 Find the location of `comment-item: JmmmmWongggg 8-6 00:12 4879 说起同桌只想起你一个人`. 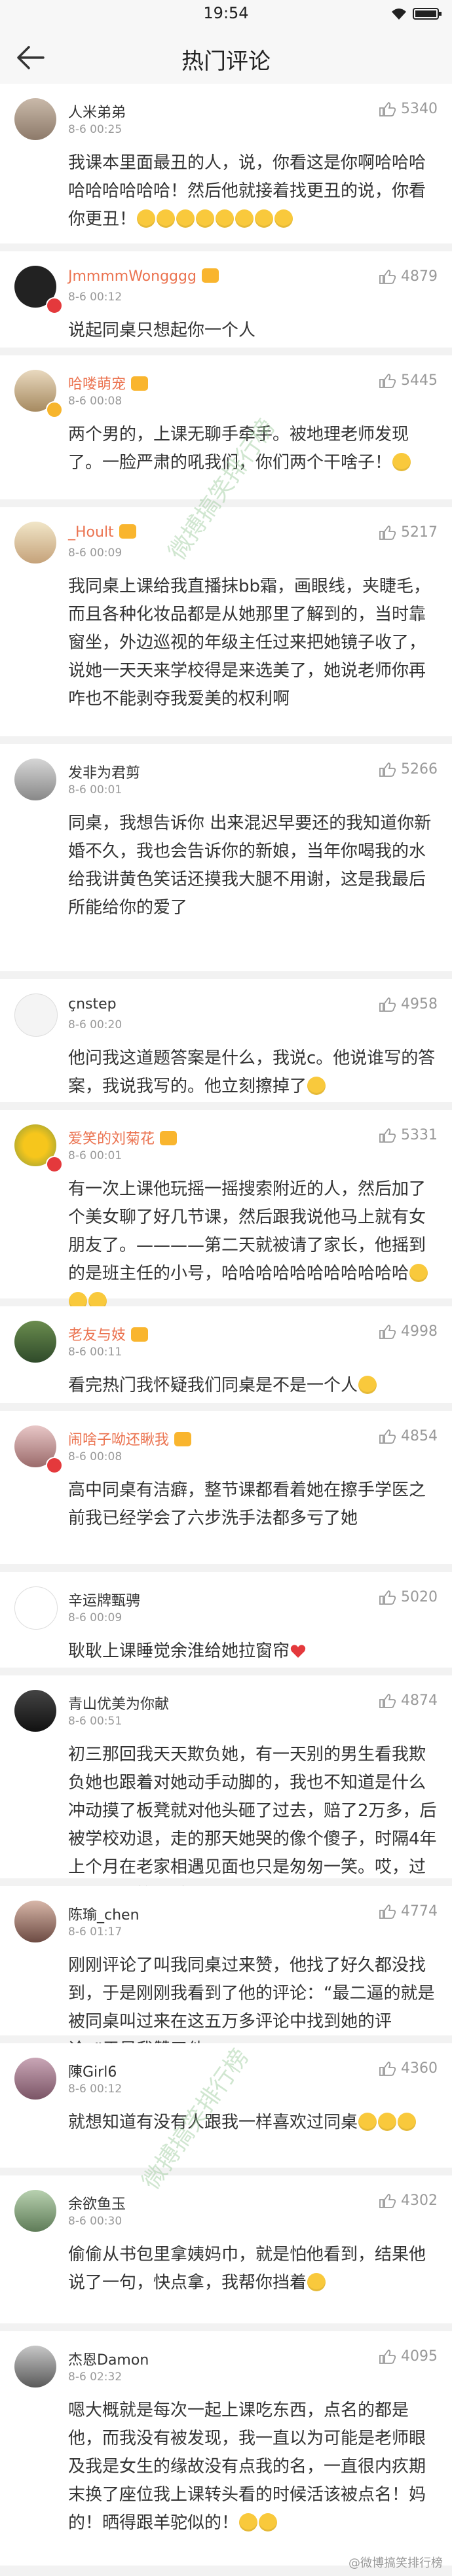

comment-item: JmmmmWongggg 8-6 00:12 4879 说起同桌只想起你一个人 is located at coordinates (226, 303).